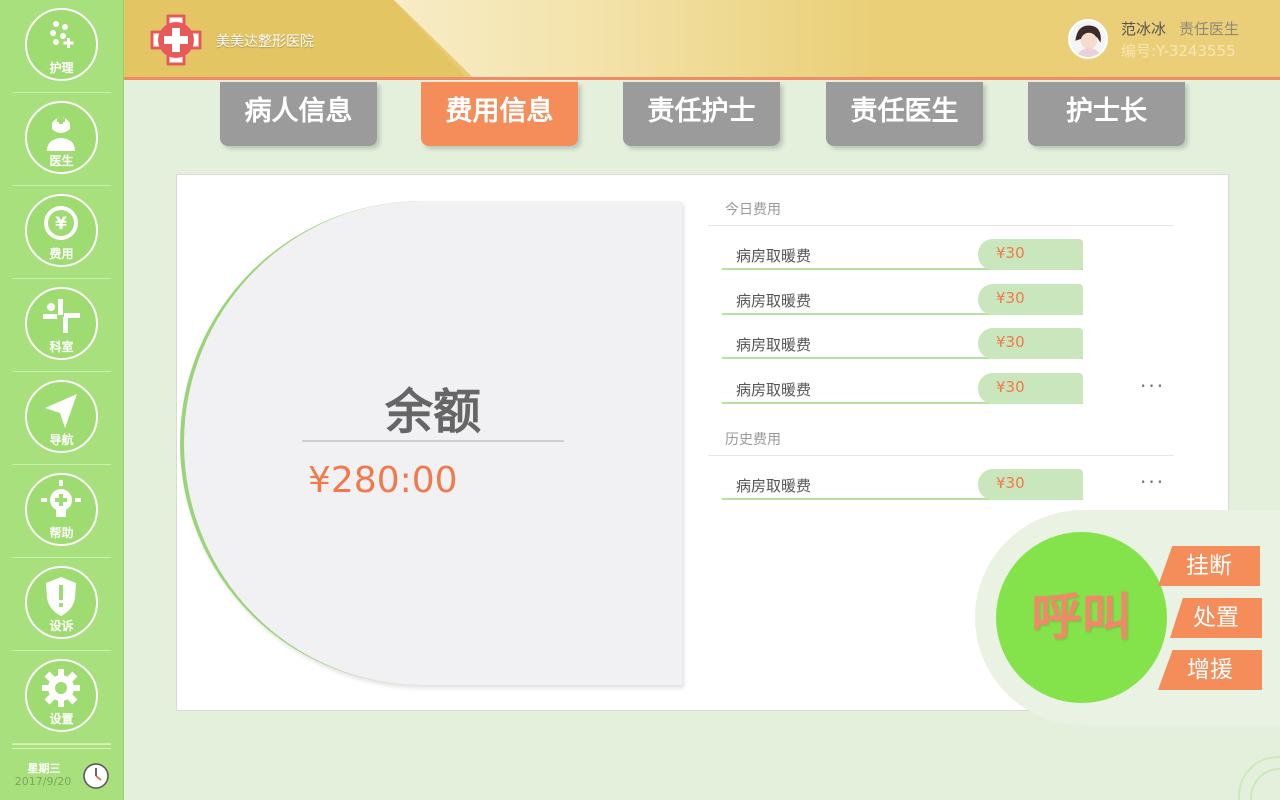 Image resolution: width=1280 pixels, height=800 pixels. Describe the element at coordinates (61, 46) in the screenshot. I see `sidebar-item-nursing: 护理` at that location.